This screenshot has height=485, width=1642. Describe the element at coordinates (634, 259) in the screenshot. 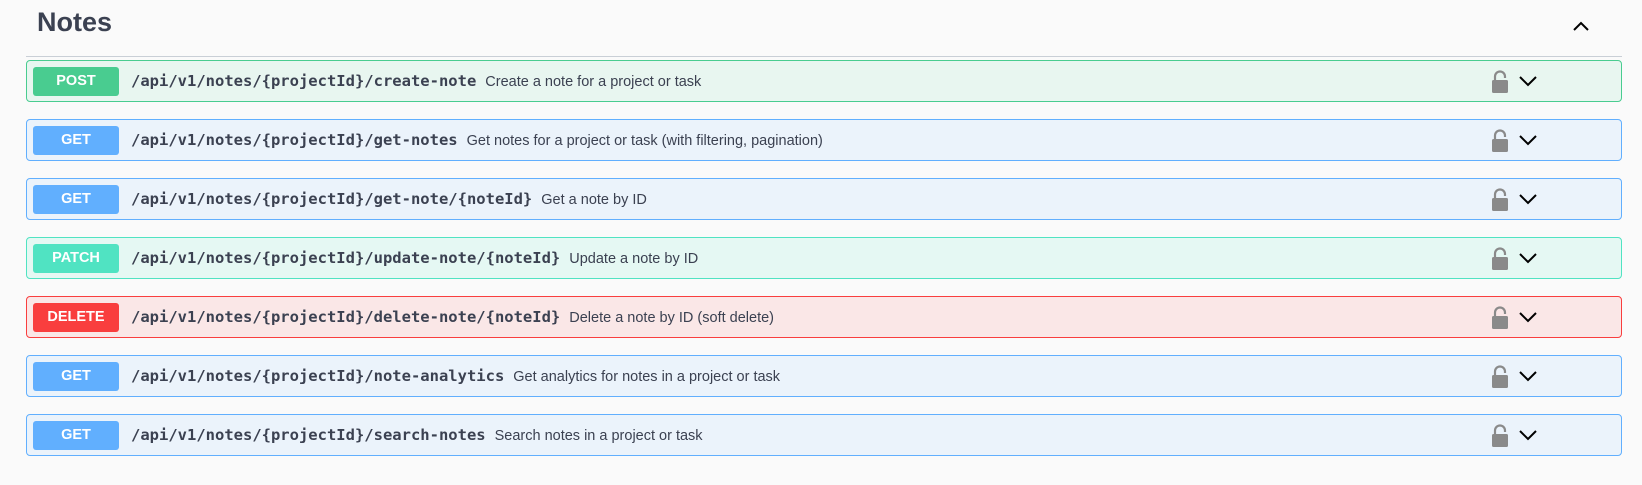

I see `operation-summary: Update a note by ID` at that location.